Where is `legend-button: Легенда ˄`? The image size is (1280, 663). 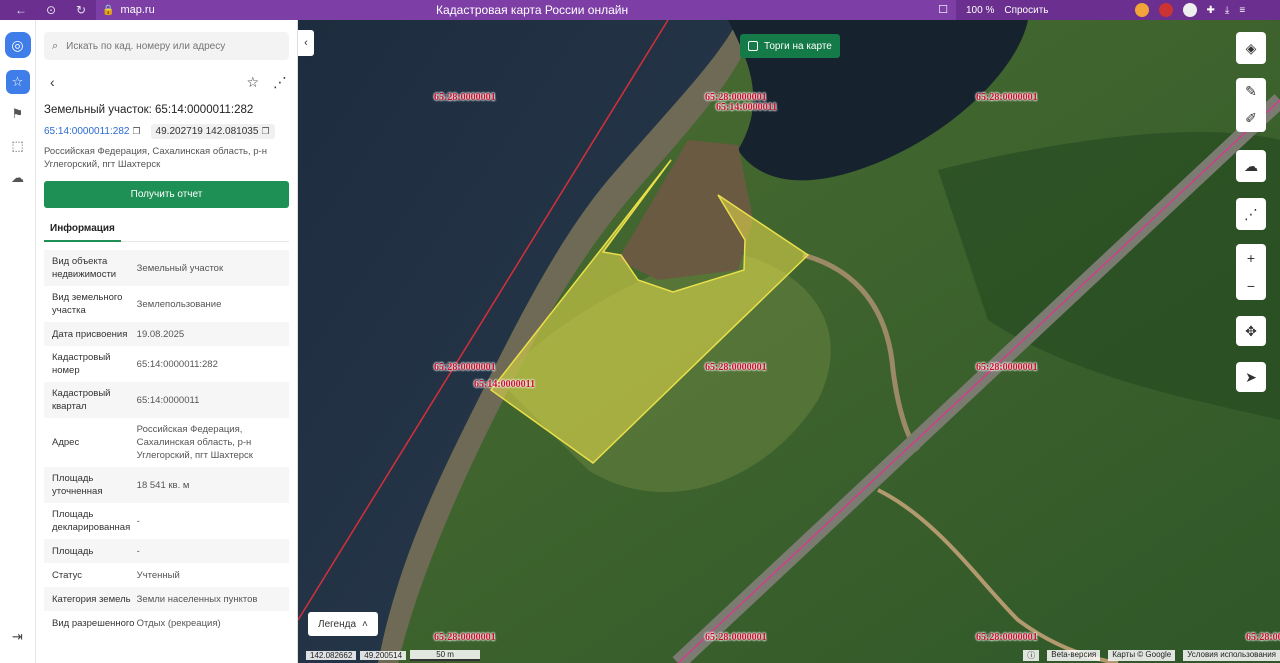 legend-button: Легенда ˄ is located at coordinates (343, 624).